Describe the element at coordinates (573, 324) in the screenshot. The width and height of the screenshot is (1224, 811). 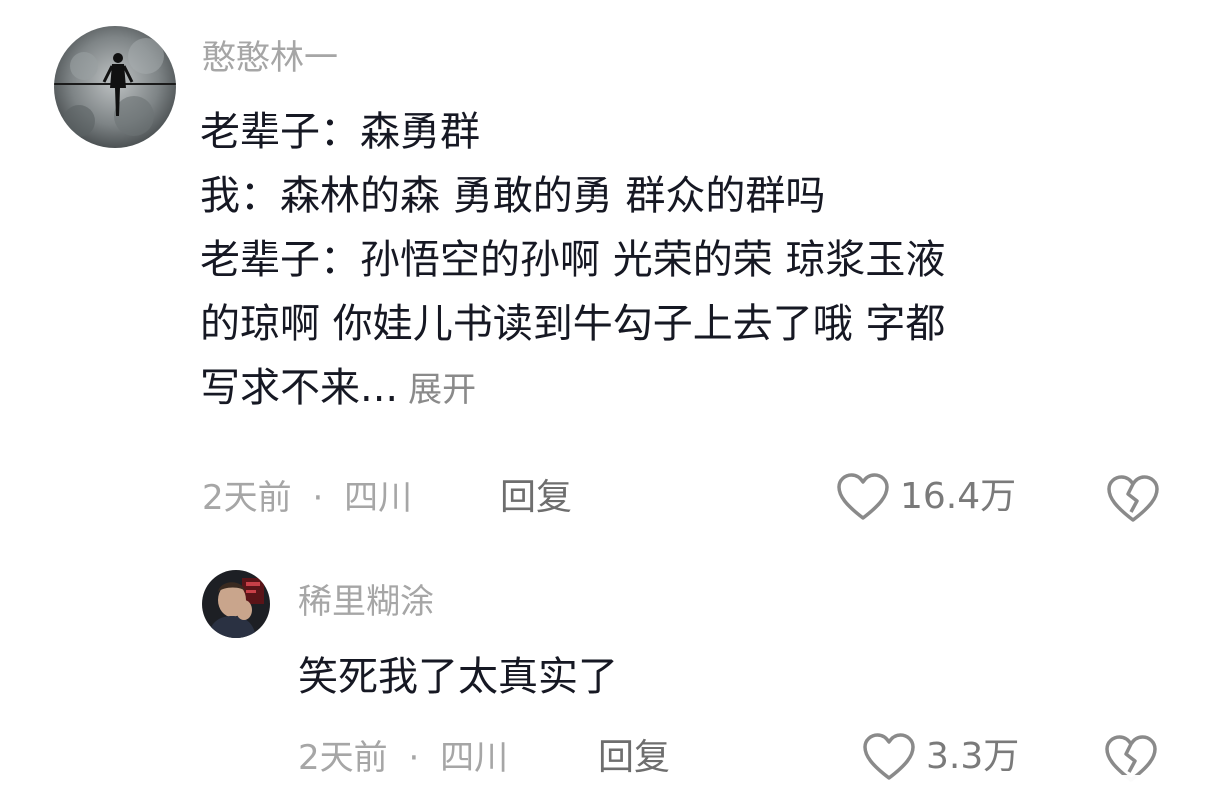
I see `comment-text-line: 的琼啊 你娃儿书读到牛勾子上去了哦 字都` at that location.